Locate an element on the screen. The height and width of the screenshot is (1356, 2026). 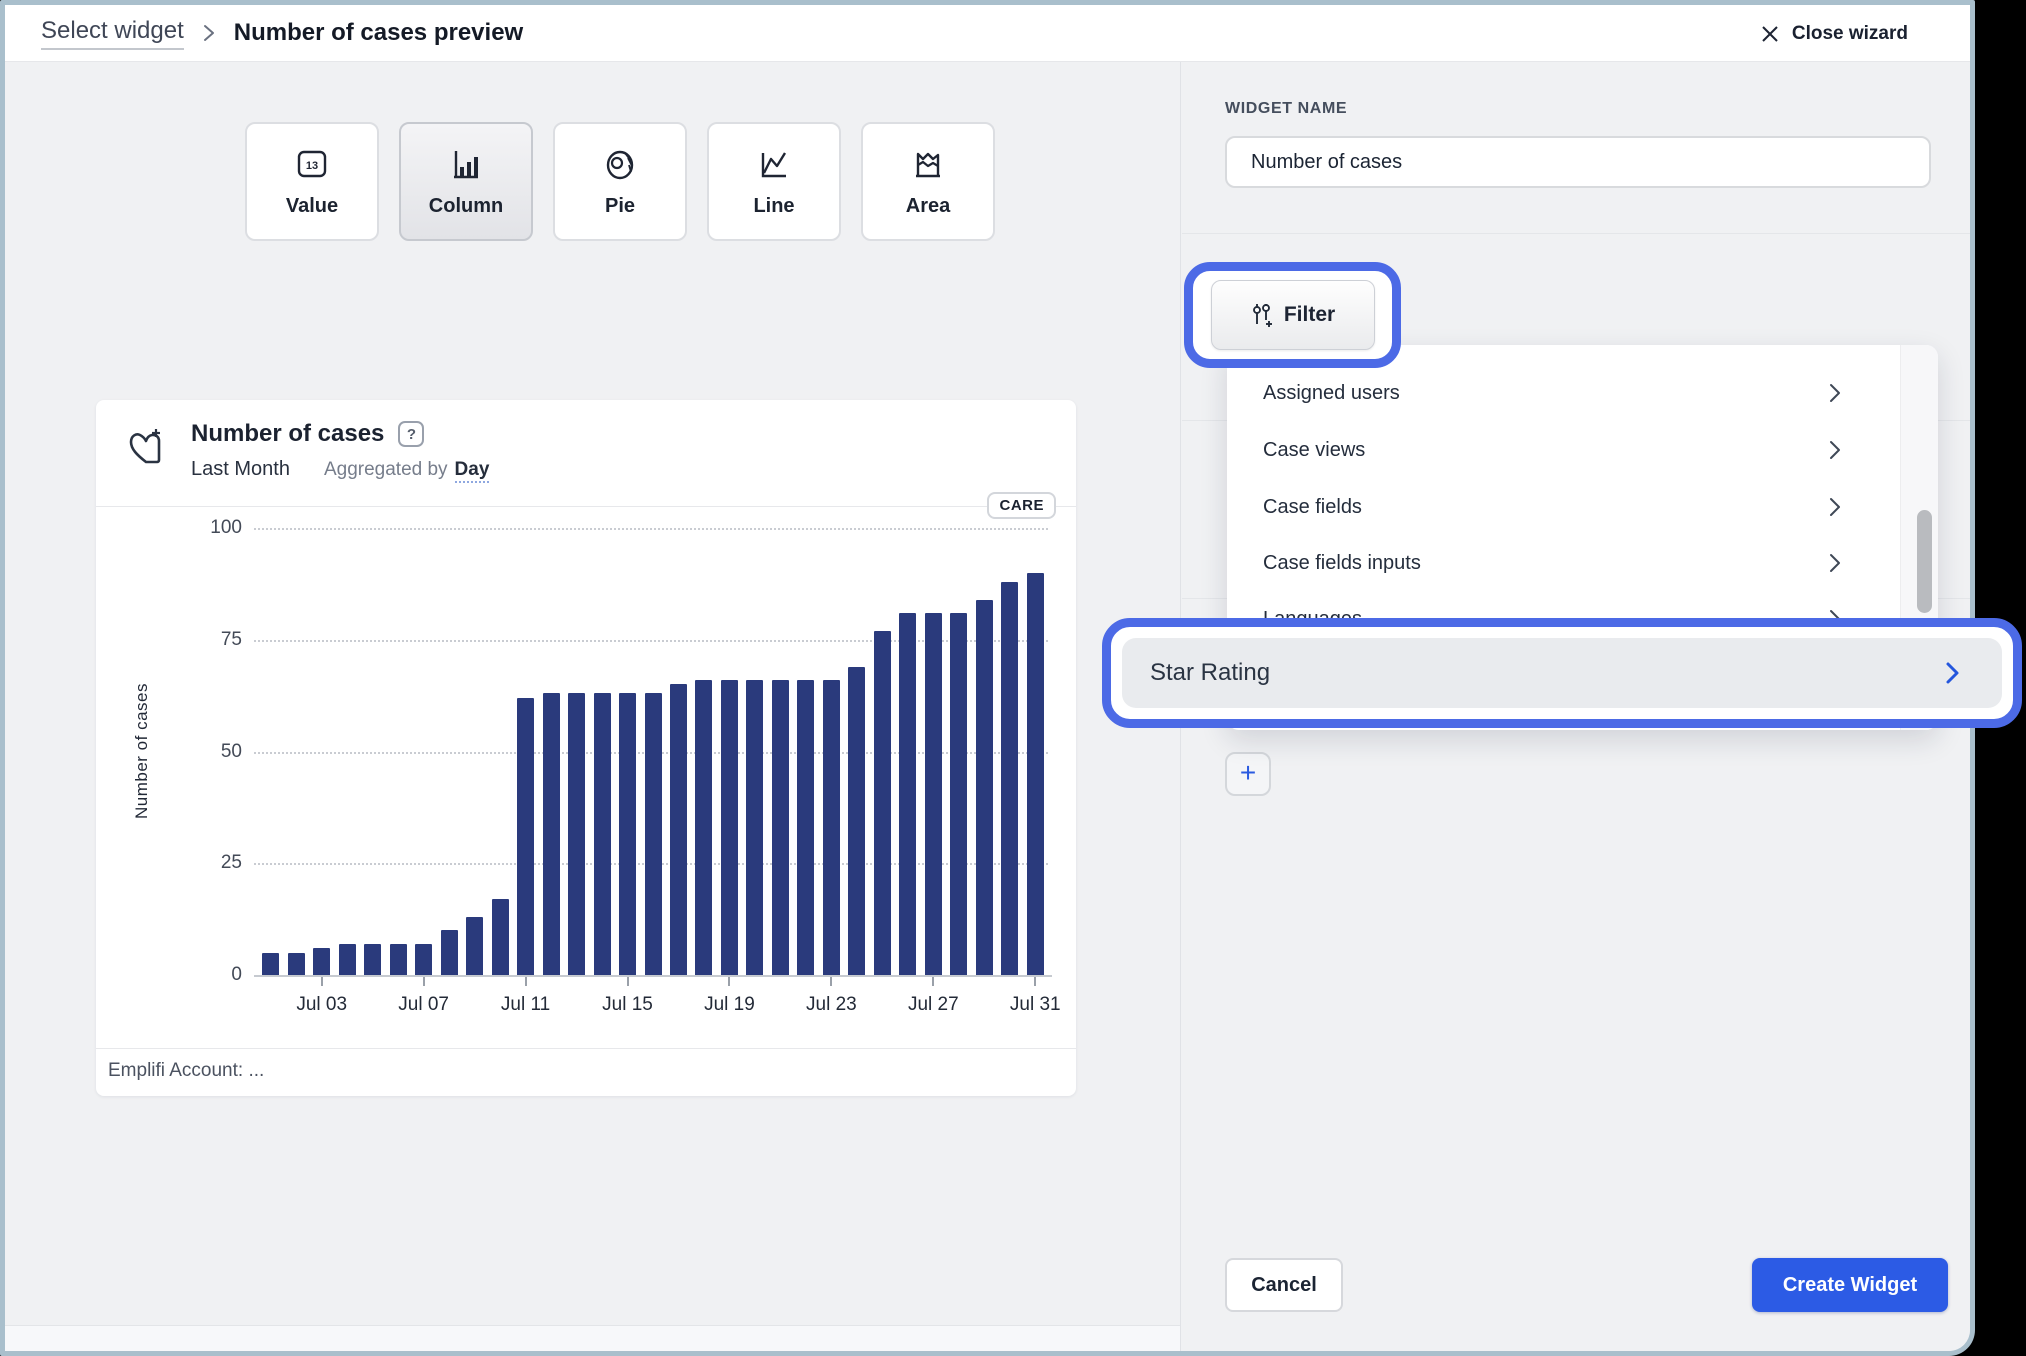
x-tick-label: Jul 23 is located at coordinates (831, 1004).